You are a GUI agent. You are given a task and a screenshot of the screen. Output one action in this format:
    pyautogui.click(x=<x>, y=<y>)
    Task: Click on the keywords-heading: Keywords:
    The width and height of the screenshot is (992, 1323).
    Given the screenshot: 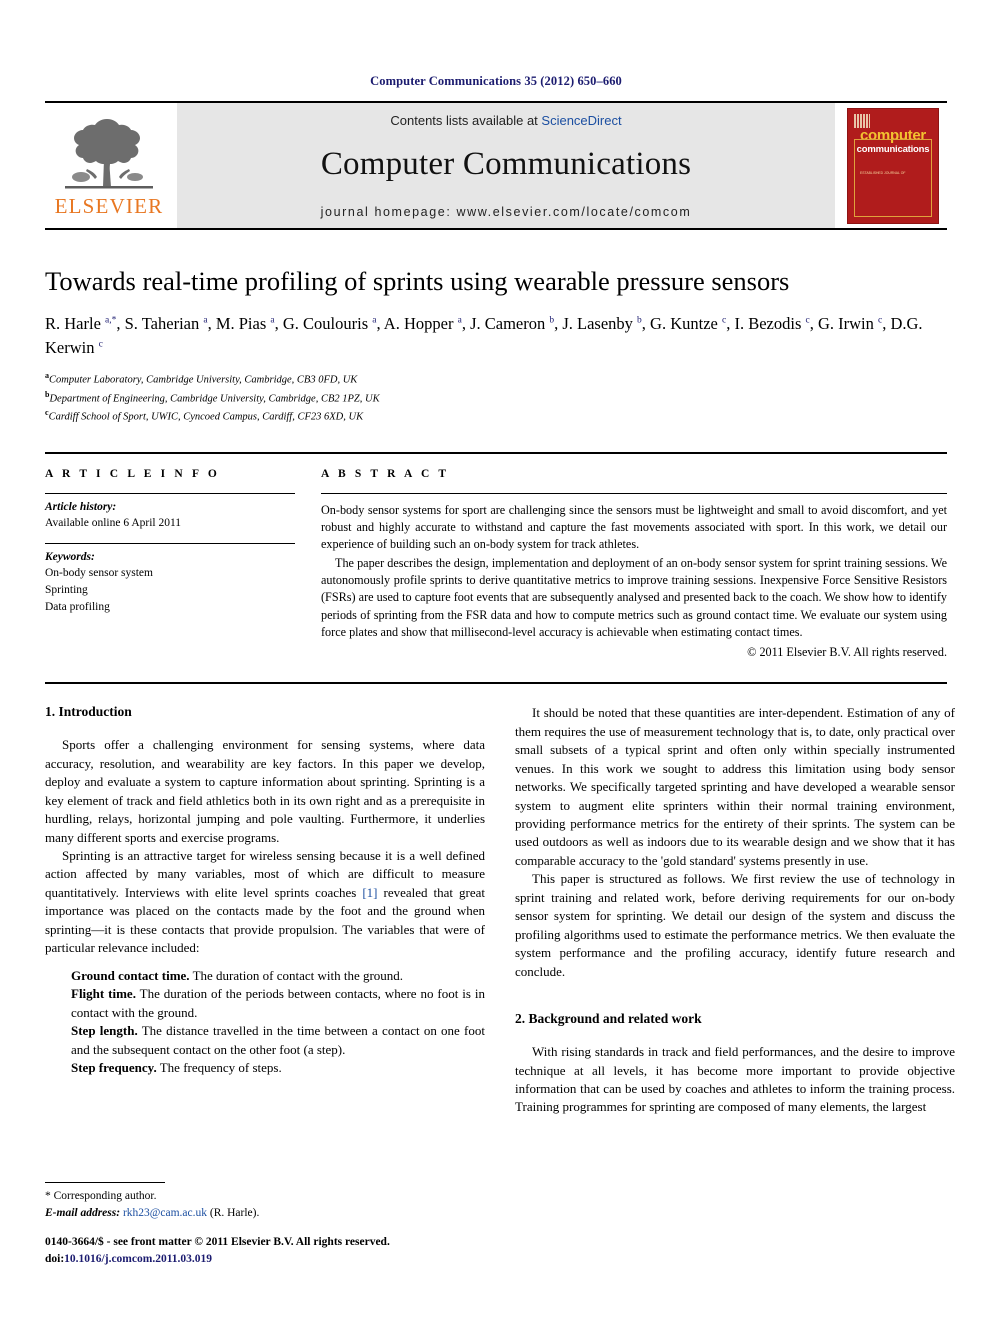 What is the action you would take?
    pyautogui.click(x=70, y=557)
    